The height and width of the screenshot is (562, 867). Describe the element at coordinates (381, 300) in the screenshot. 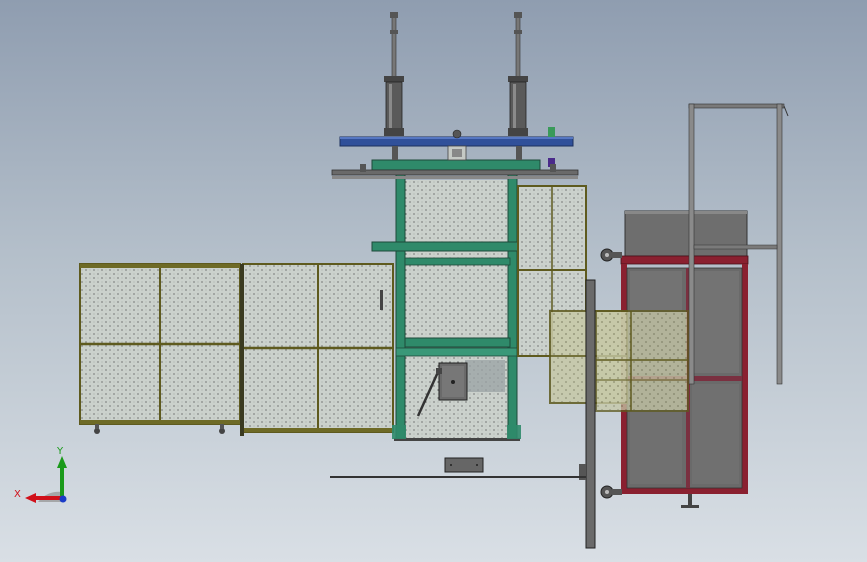

I see `door-handle` at that location.